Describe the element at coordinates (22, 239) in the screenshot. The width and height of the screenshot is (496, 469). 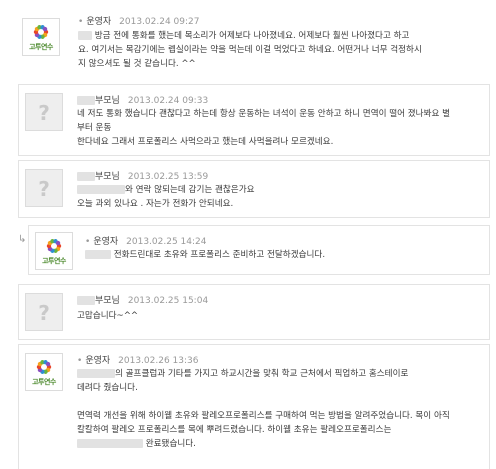
I see `reply-arrow-icon: ↳` at that location.